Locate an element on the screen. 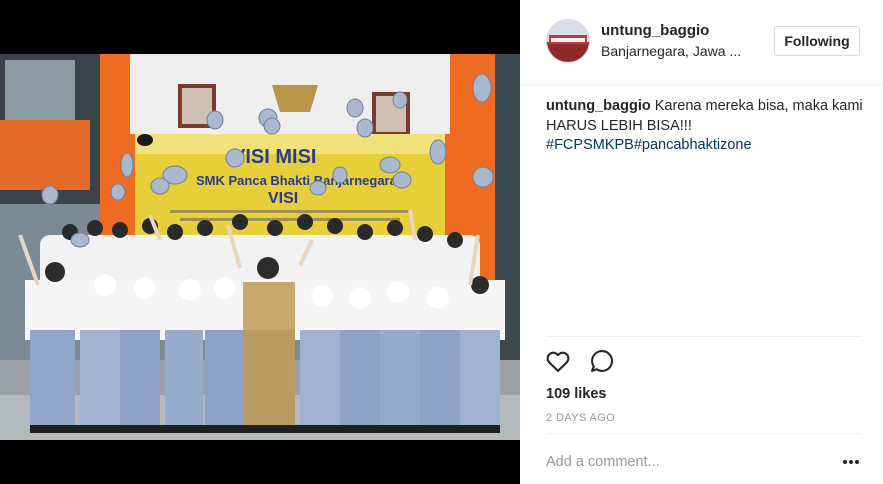 The width and height of the screenshot is (883, 484). caption-username: untung_baggio is located at coordinates (598, 106).